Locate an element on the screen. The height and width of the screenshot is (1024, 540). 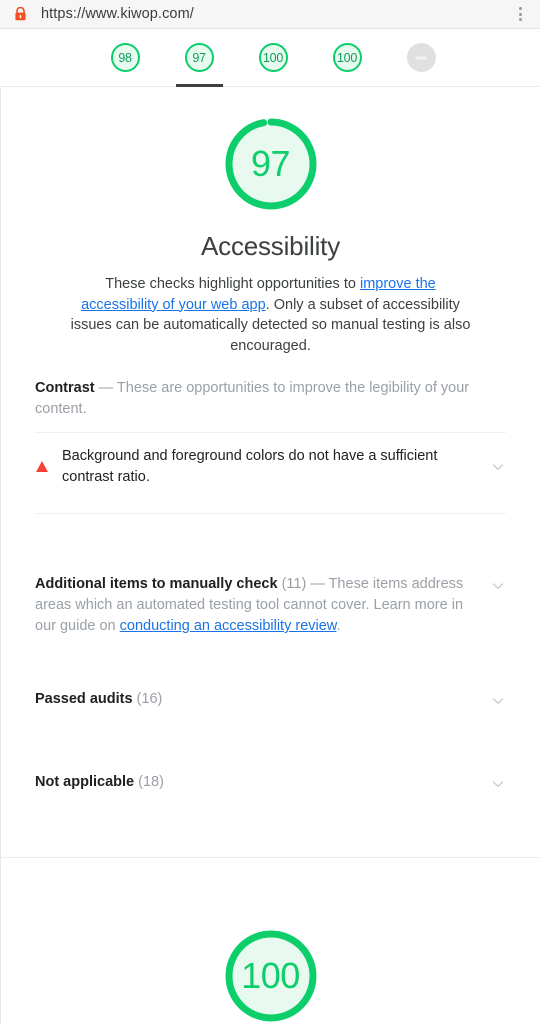
score-tab-performance: 98 is located at coordinates (125, 58).